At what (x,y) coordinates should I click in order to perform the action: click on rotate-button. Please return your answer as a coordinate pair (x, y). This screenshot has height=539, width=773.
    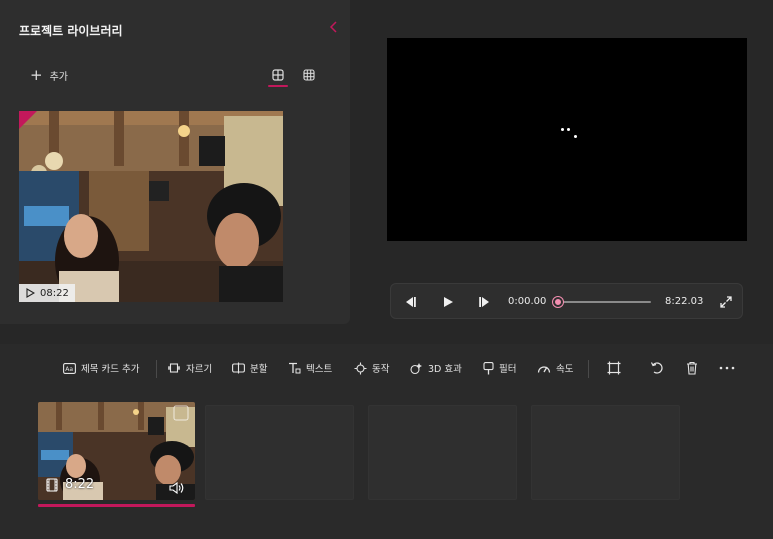
    Looking at the image, I should click on (657, 368).